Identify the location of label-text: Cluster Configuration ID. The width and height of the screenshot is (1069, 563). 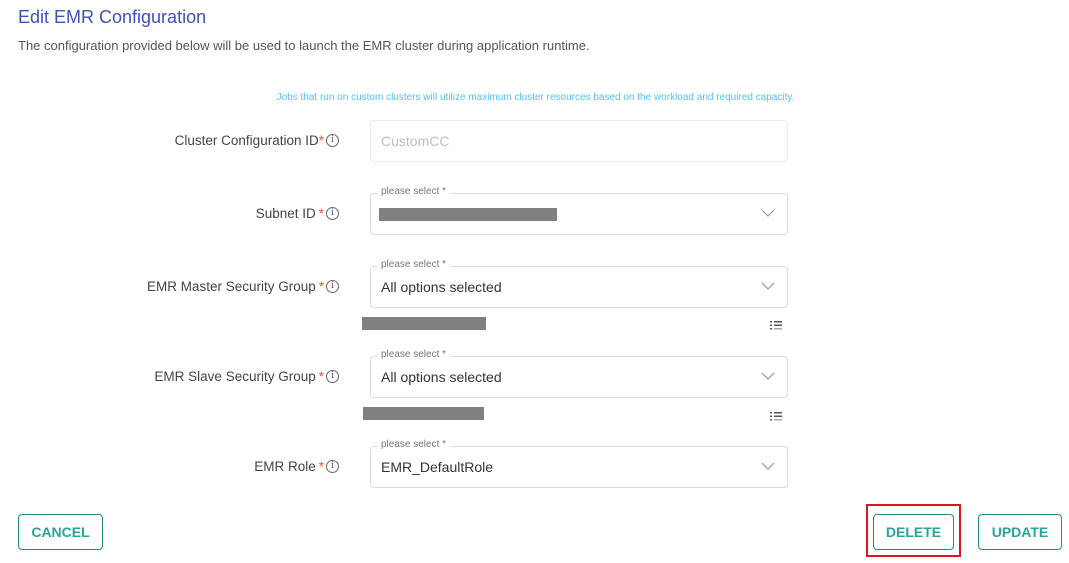
(246, 140).